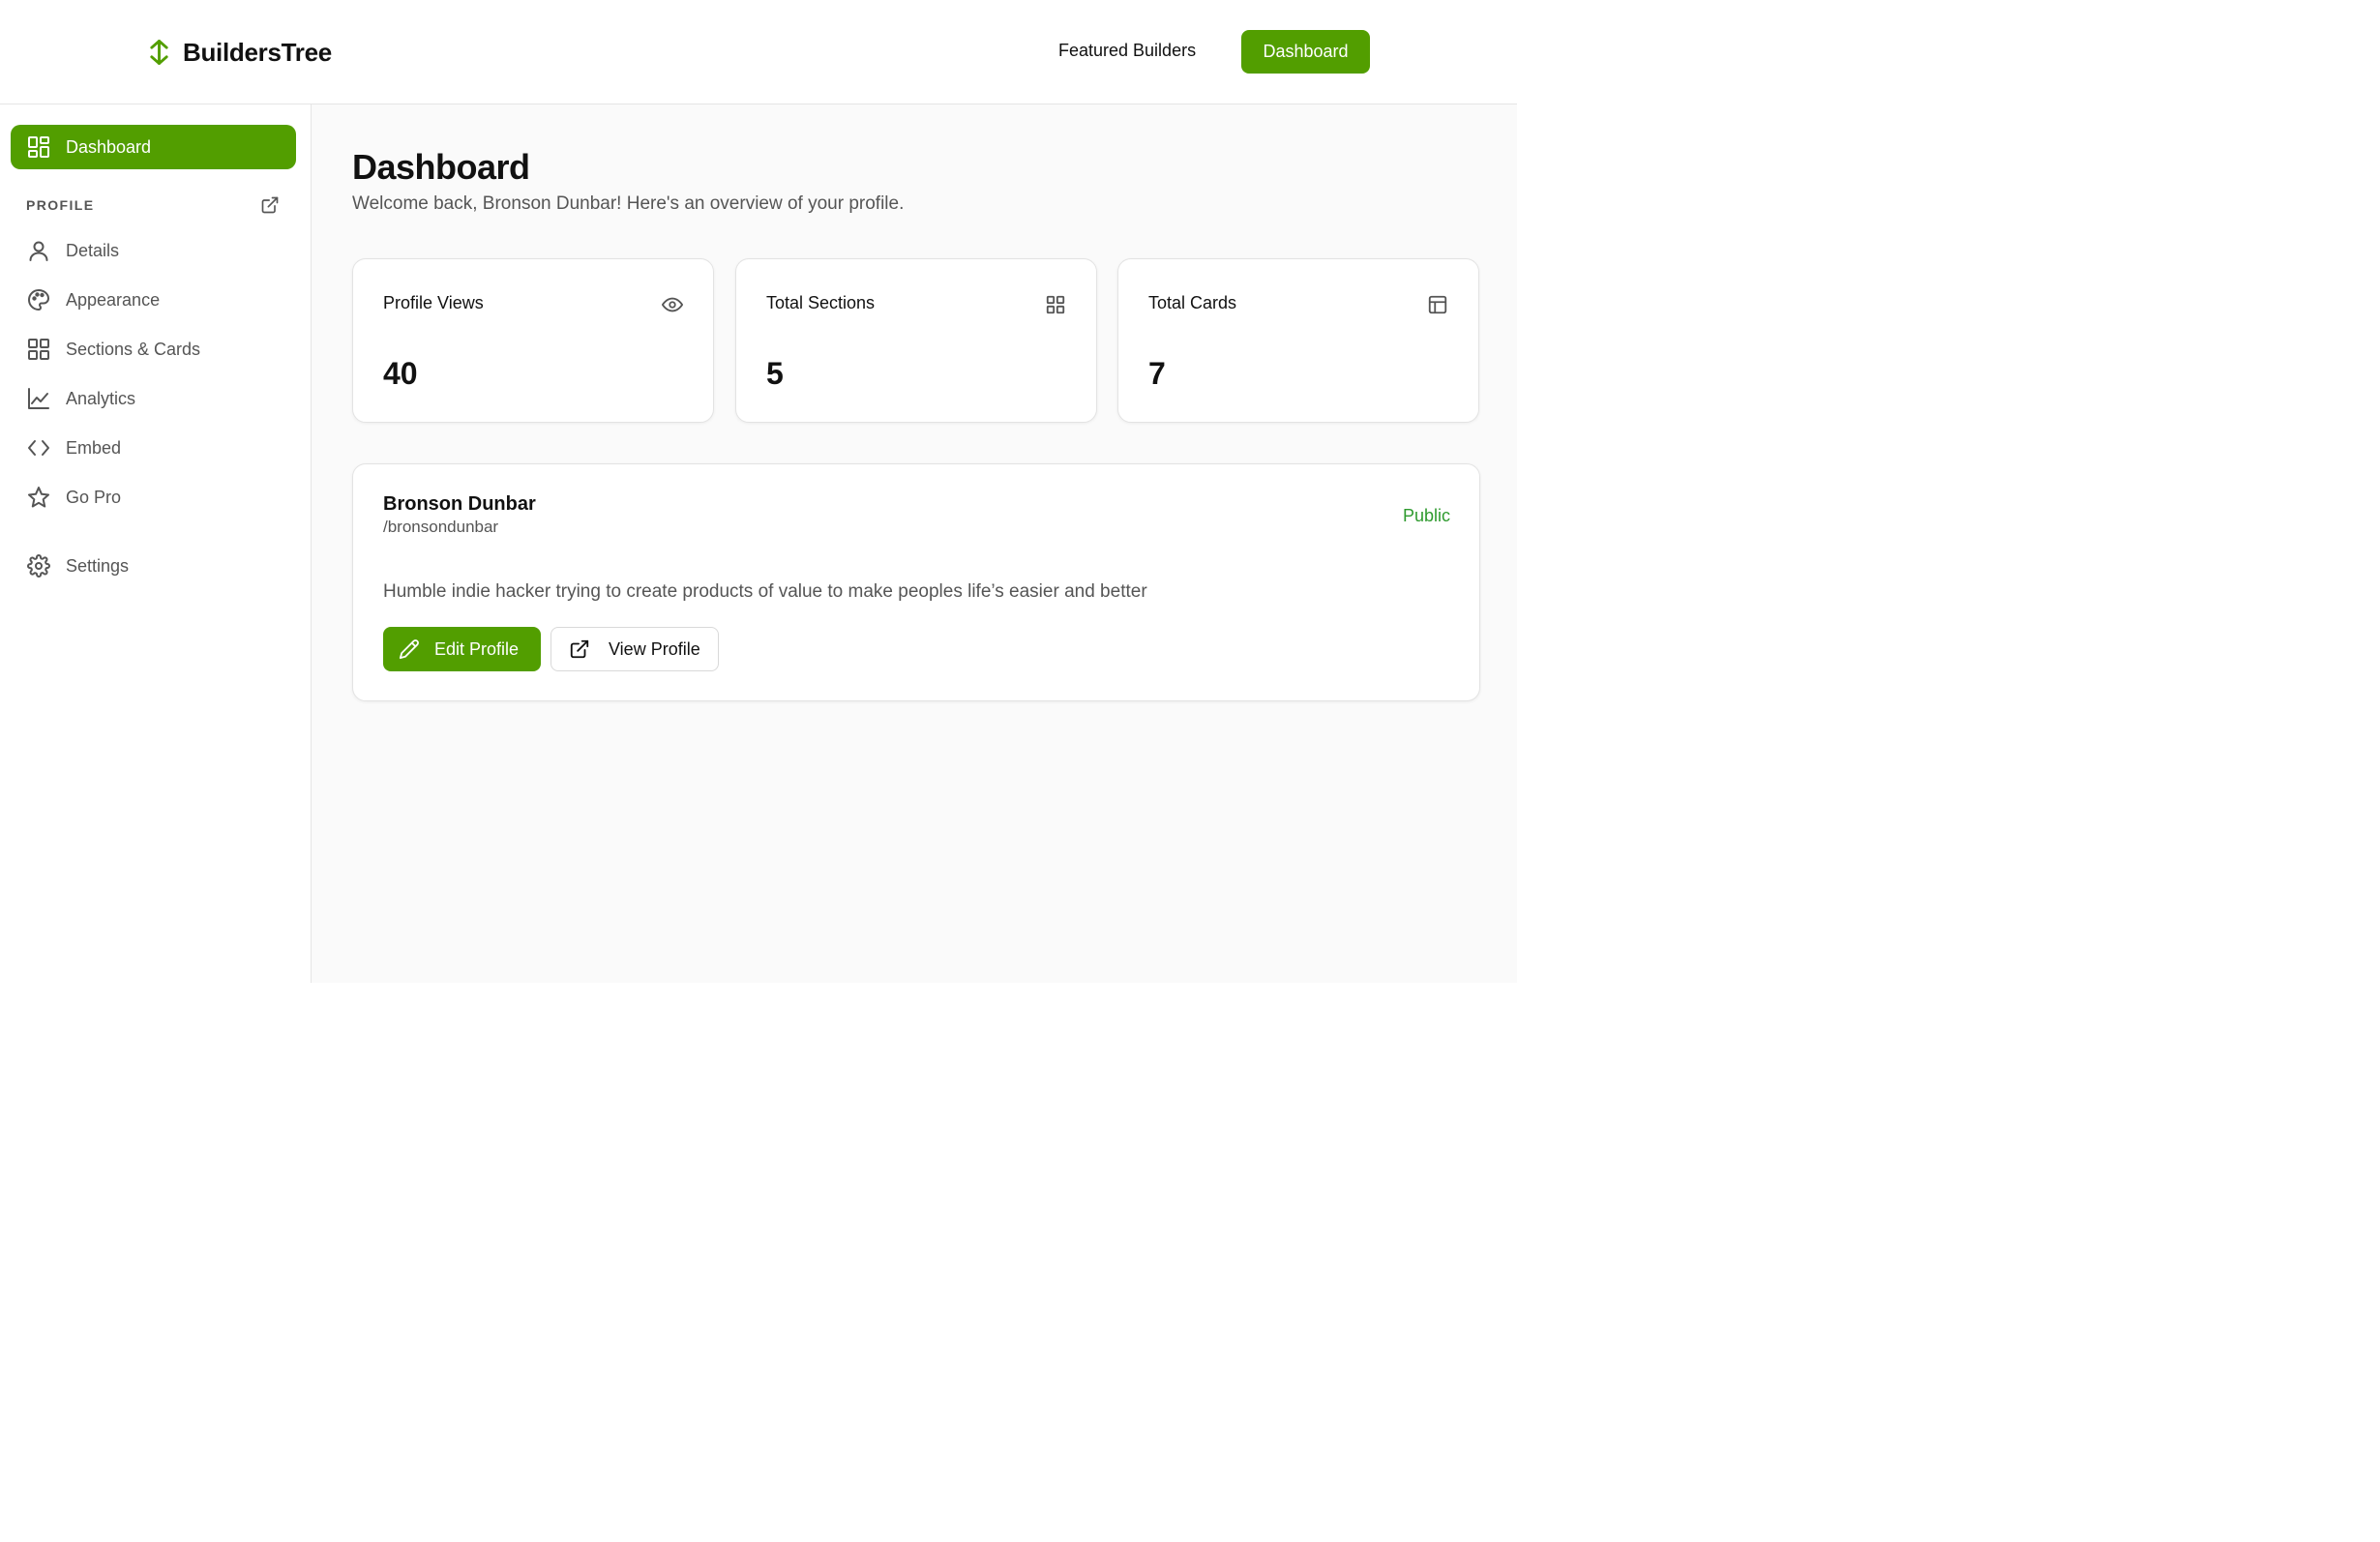  What do you see at coordinates (162, 565) in the screenshot?
I see `sidebar-item-settings: Settings` at bounding box center [162, 565].